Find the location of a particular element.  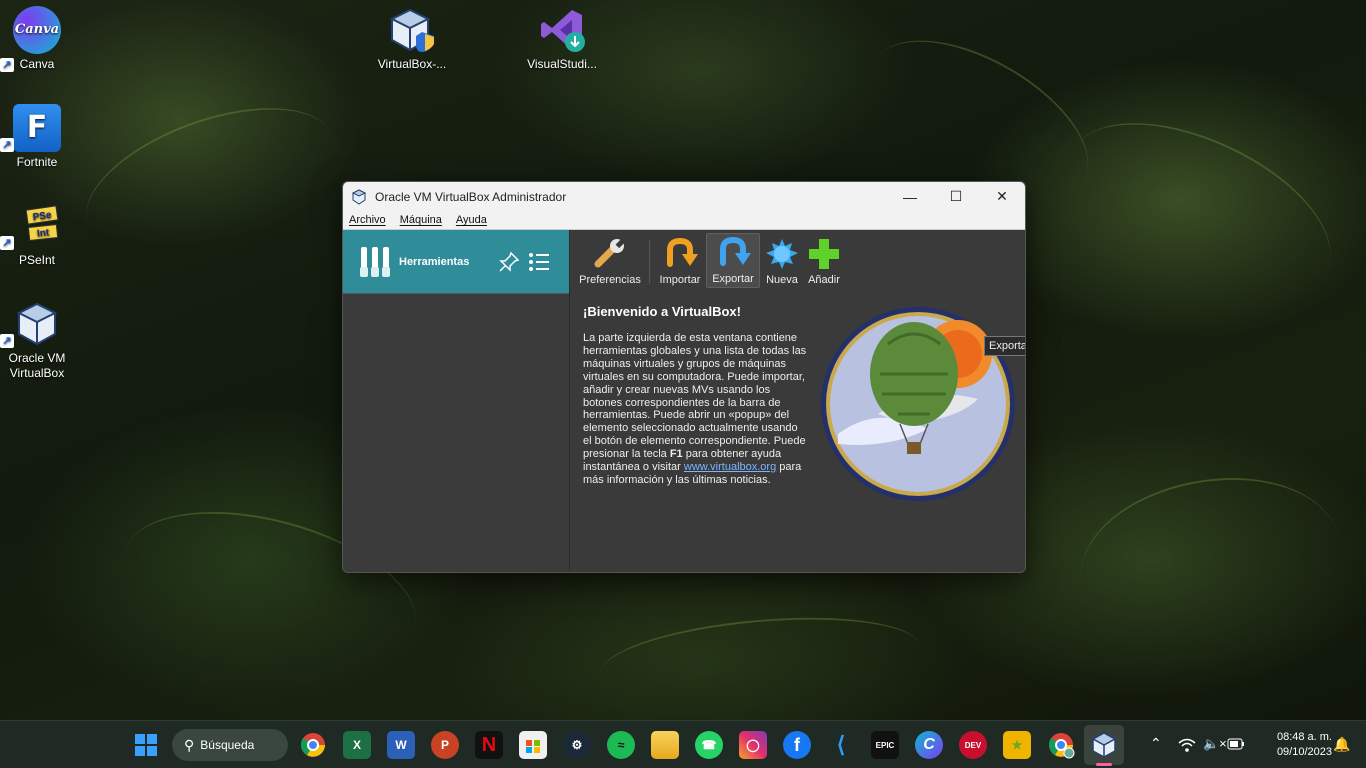

sidebar-item-label: Herramientas is located at coordinates (434, 261).